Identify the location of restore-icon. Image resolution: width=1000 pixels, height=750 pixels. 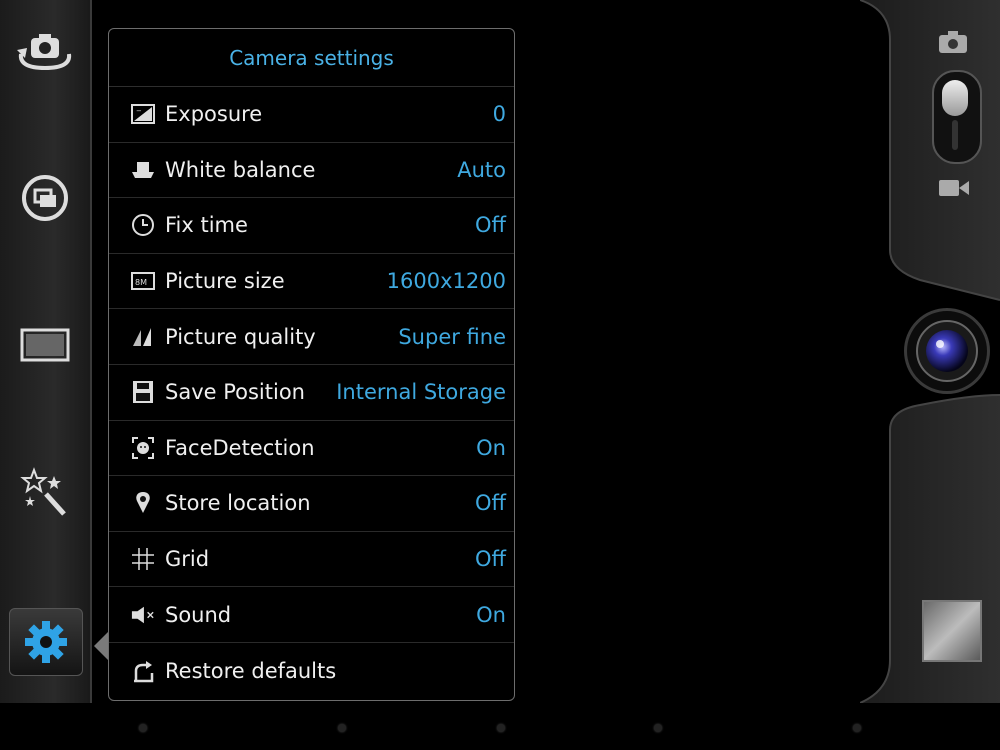
(143, 671).